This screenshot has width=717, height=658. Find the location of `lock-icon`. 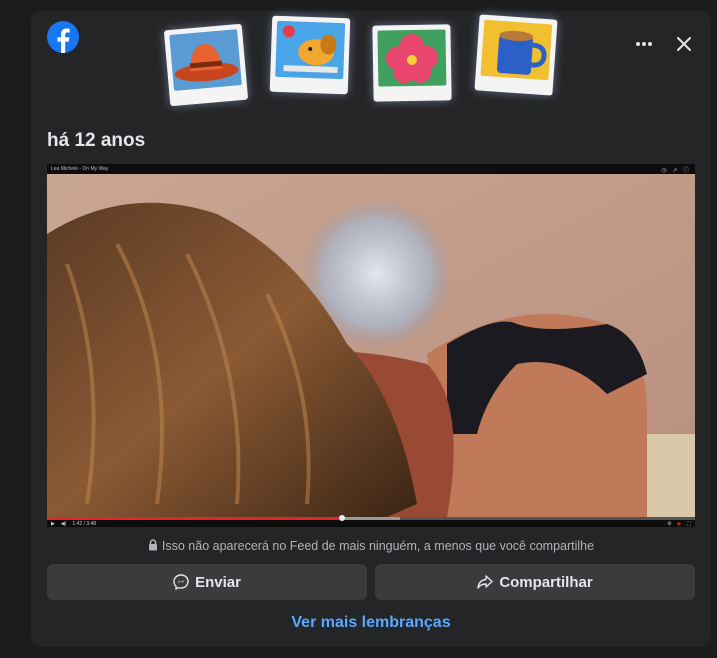

lock-icon is located at coordinates (152, 545).